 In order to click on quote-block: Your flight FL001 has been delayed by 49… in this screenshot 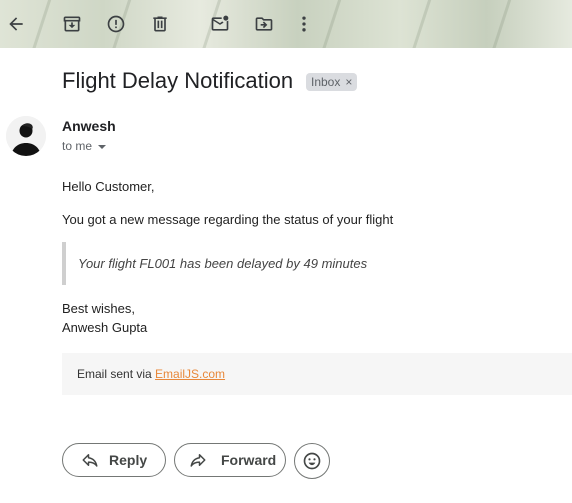, I will do `click(234, 263)`.